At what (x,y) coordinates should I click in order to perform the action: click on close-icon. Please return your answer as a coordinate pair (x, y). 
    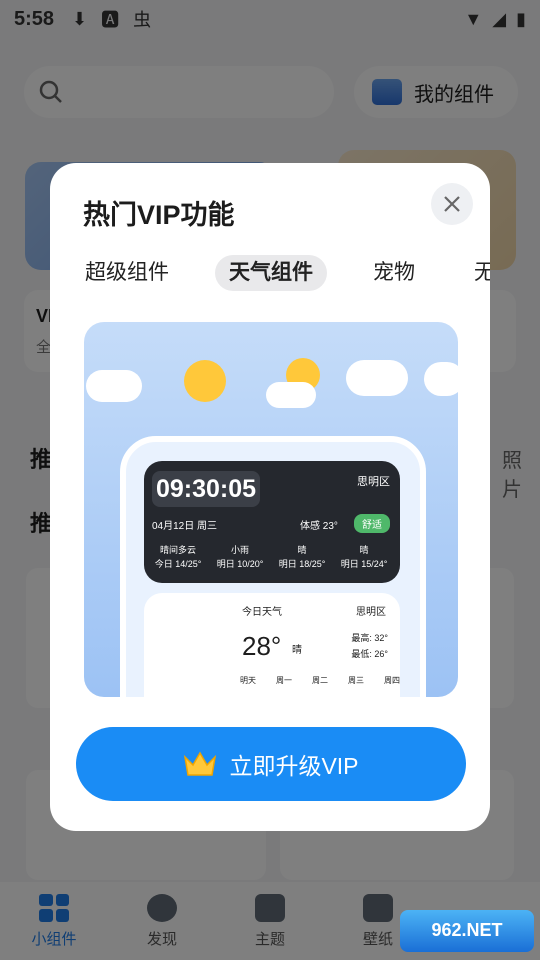
    Looking at the image, I should click on (452, 204).